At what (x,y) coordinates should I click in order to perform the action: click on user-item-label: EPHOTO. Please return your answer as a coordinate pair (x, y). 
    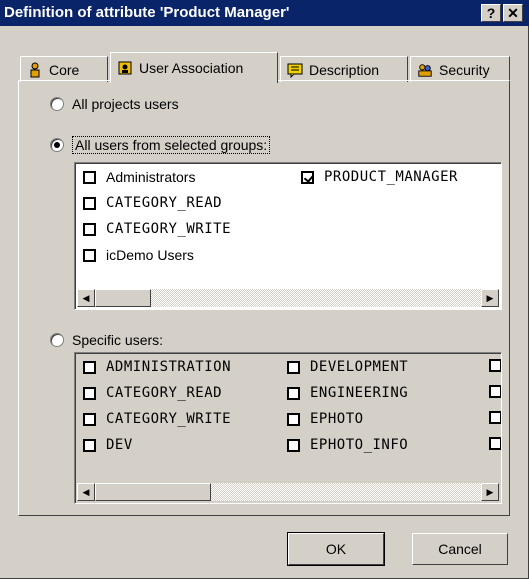
    Looking at the image, I should click on (337, 419).